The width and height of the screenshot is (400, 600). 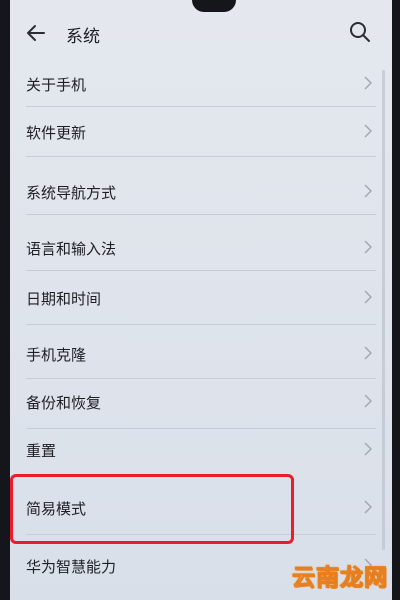 What do you see at coordinates (201, 31) in the screenshot?
I see `app-header: 系统` at bounding box center [201, 31].